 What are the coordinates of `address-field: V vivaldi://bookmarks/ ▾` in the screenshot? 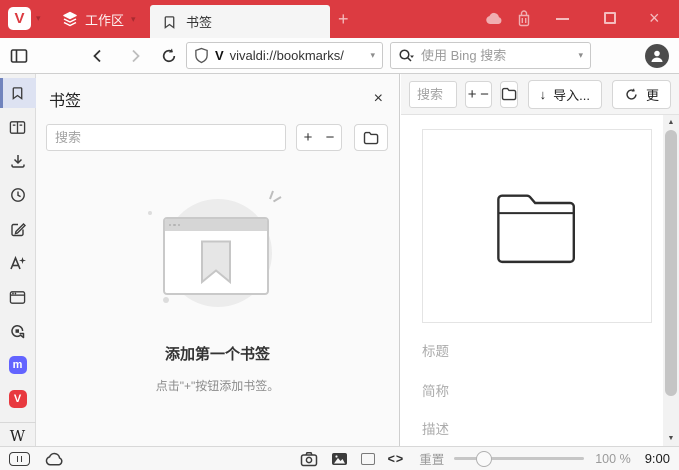 It's located at (284, 55).